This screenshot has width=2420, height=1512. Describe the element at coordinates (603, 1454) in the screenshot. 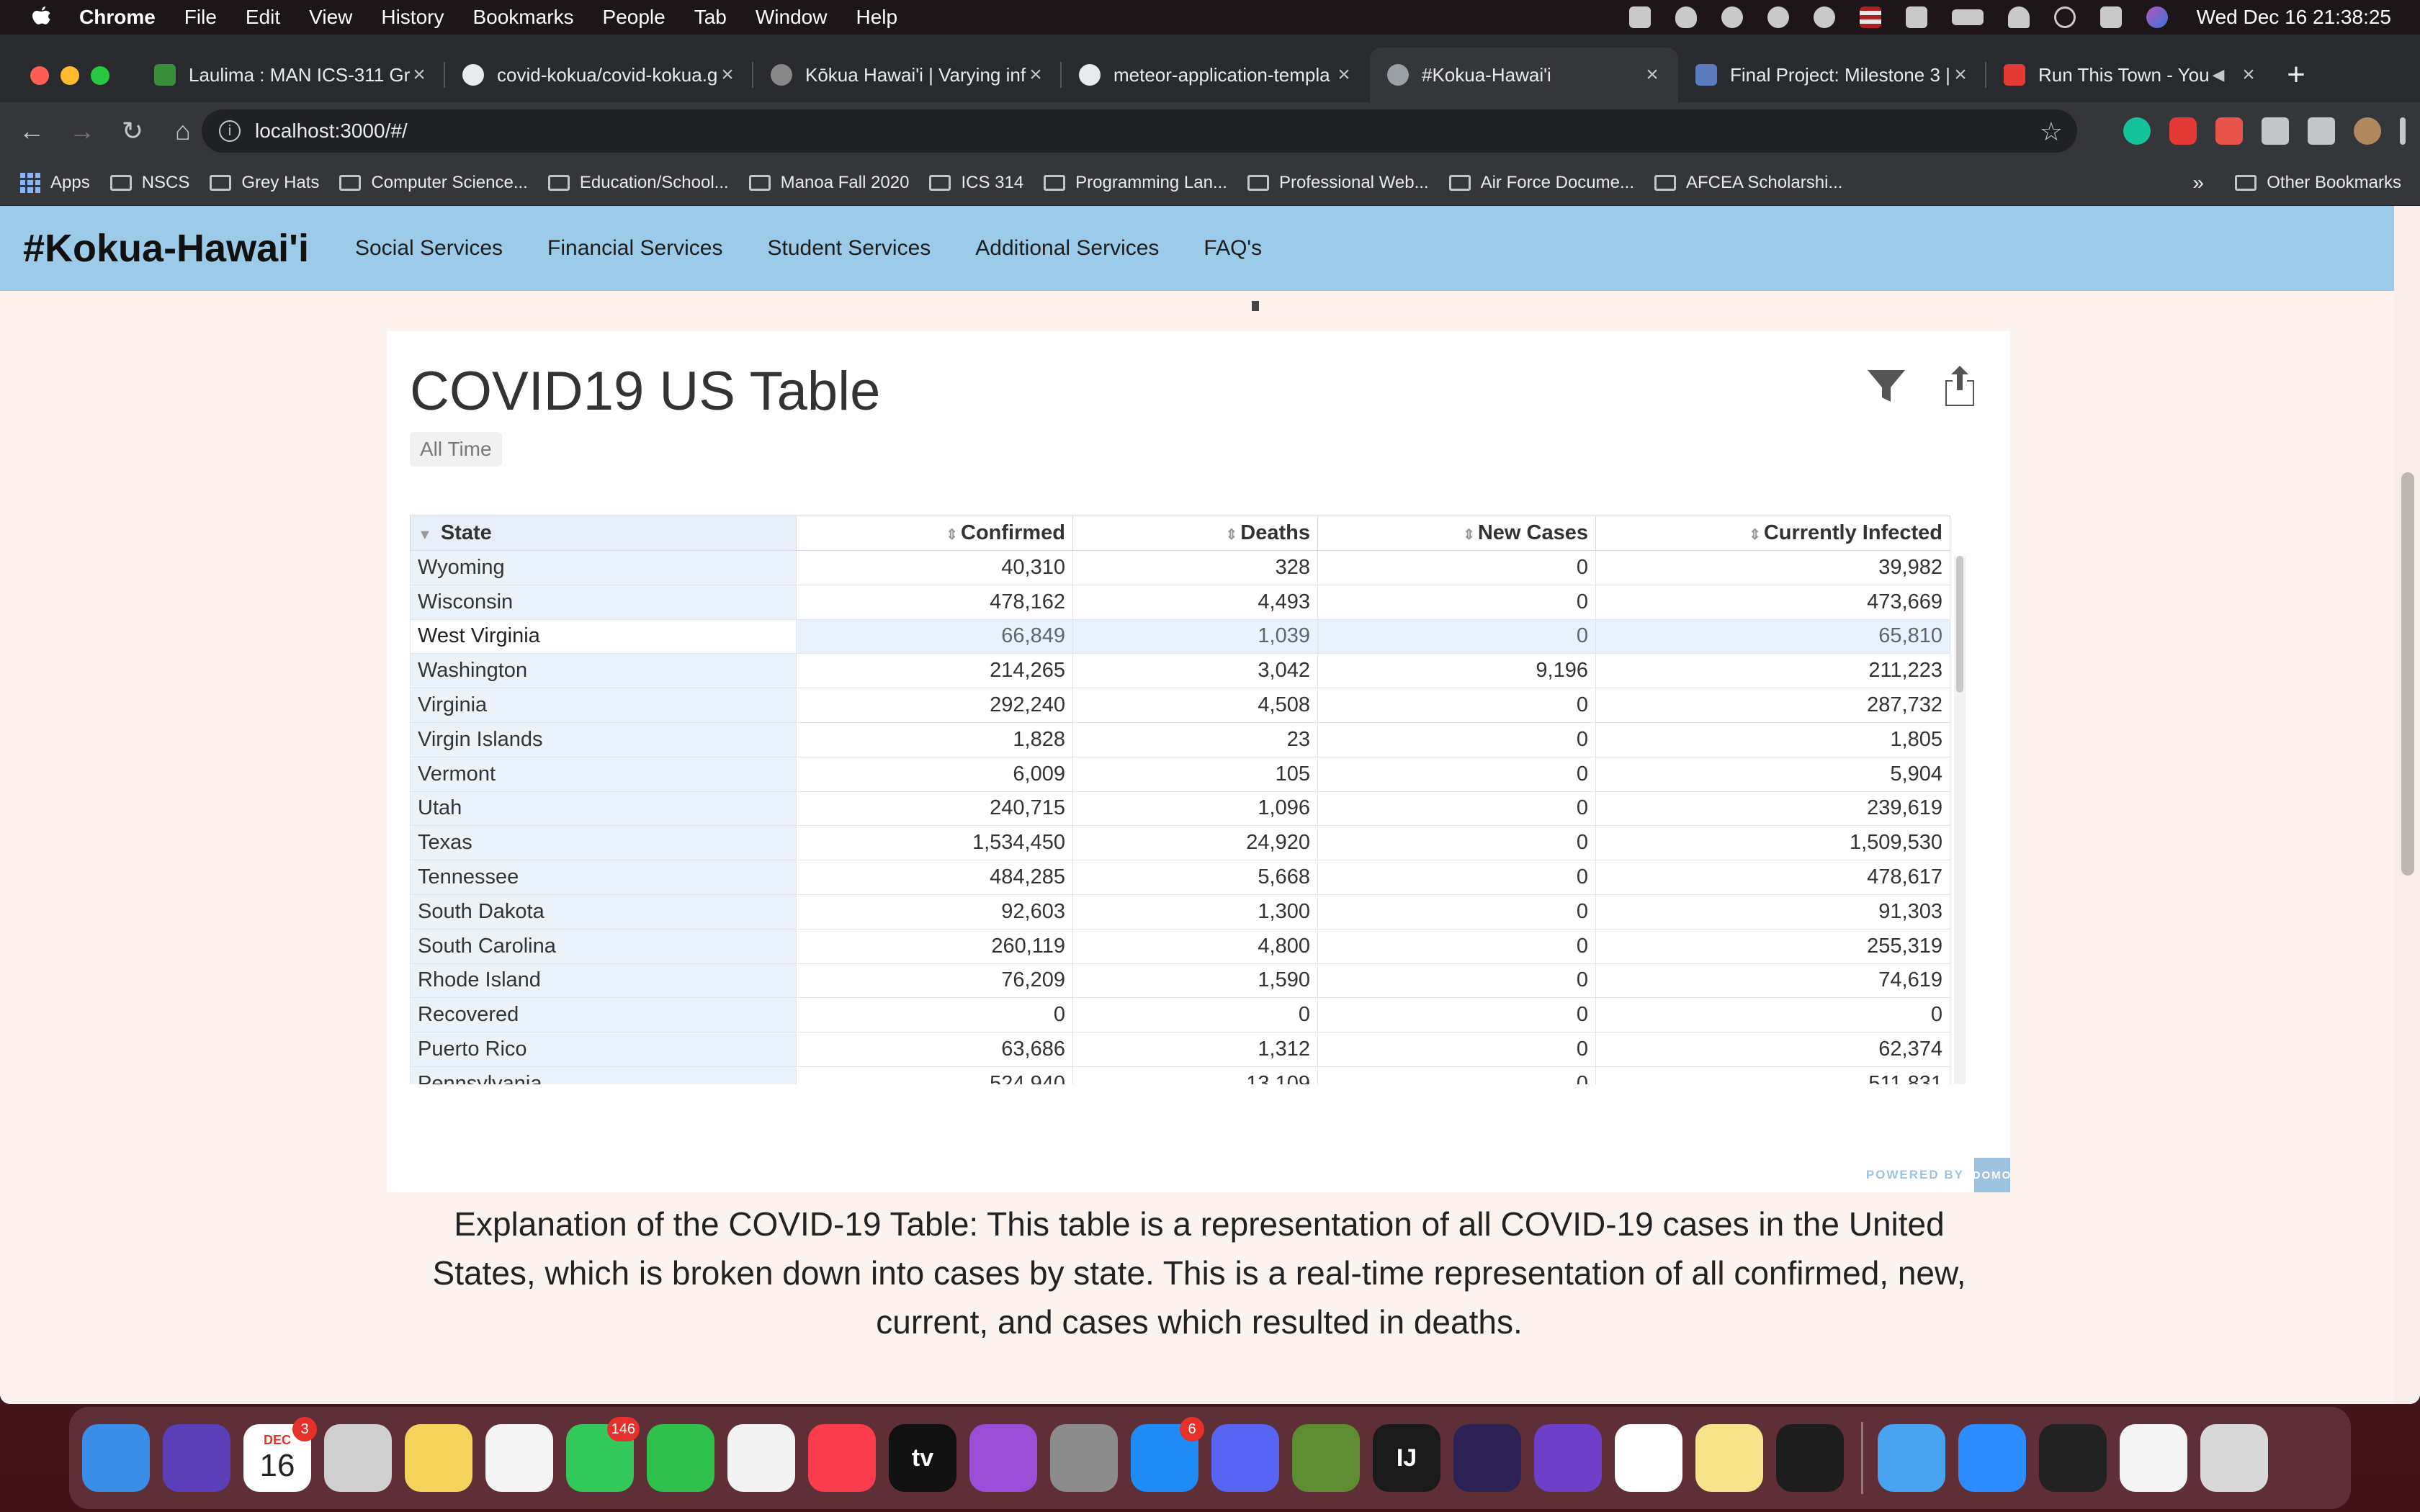

I see `dock-messages-icon: 146` at that location.